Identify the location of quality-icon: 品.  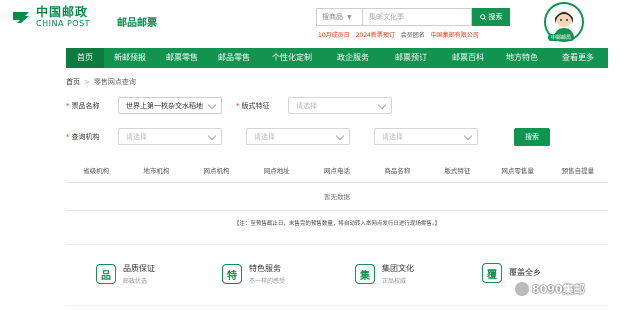
(106, 274).